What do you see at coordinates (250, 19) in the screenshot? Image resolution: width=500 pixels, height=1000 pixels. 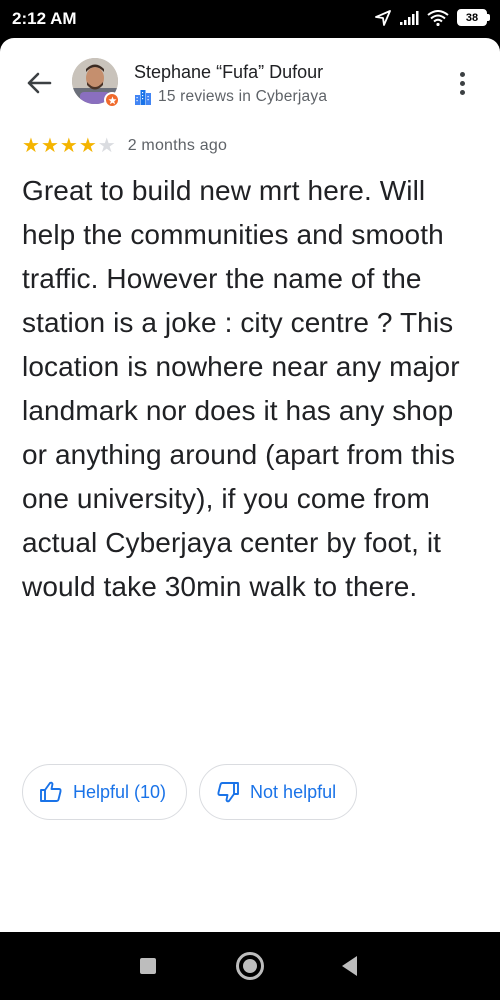 I see `status-bar: 2:12 AM 38` at bounding box center [250, 19].